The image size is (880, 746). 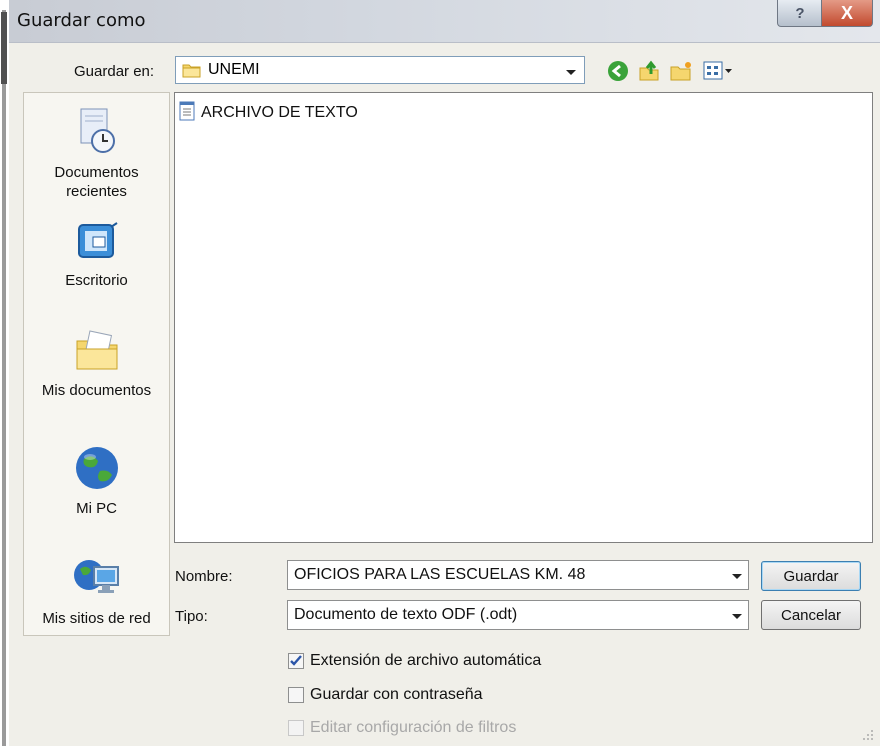 I want to click on desktop-icon, so click(x=96, y=244).